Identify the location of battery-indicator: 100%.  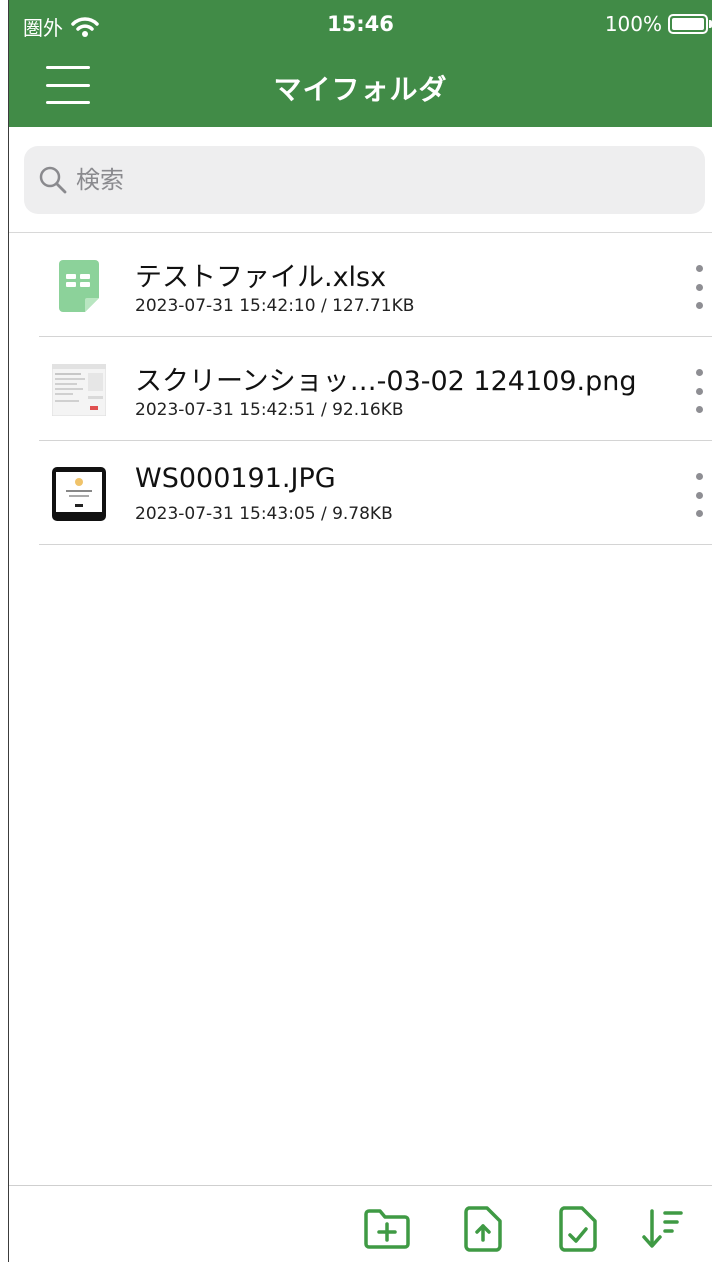
(658, 24).